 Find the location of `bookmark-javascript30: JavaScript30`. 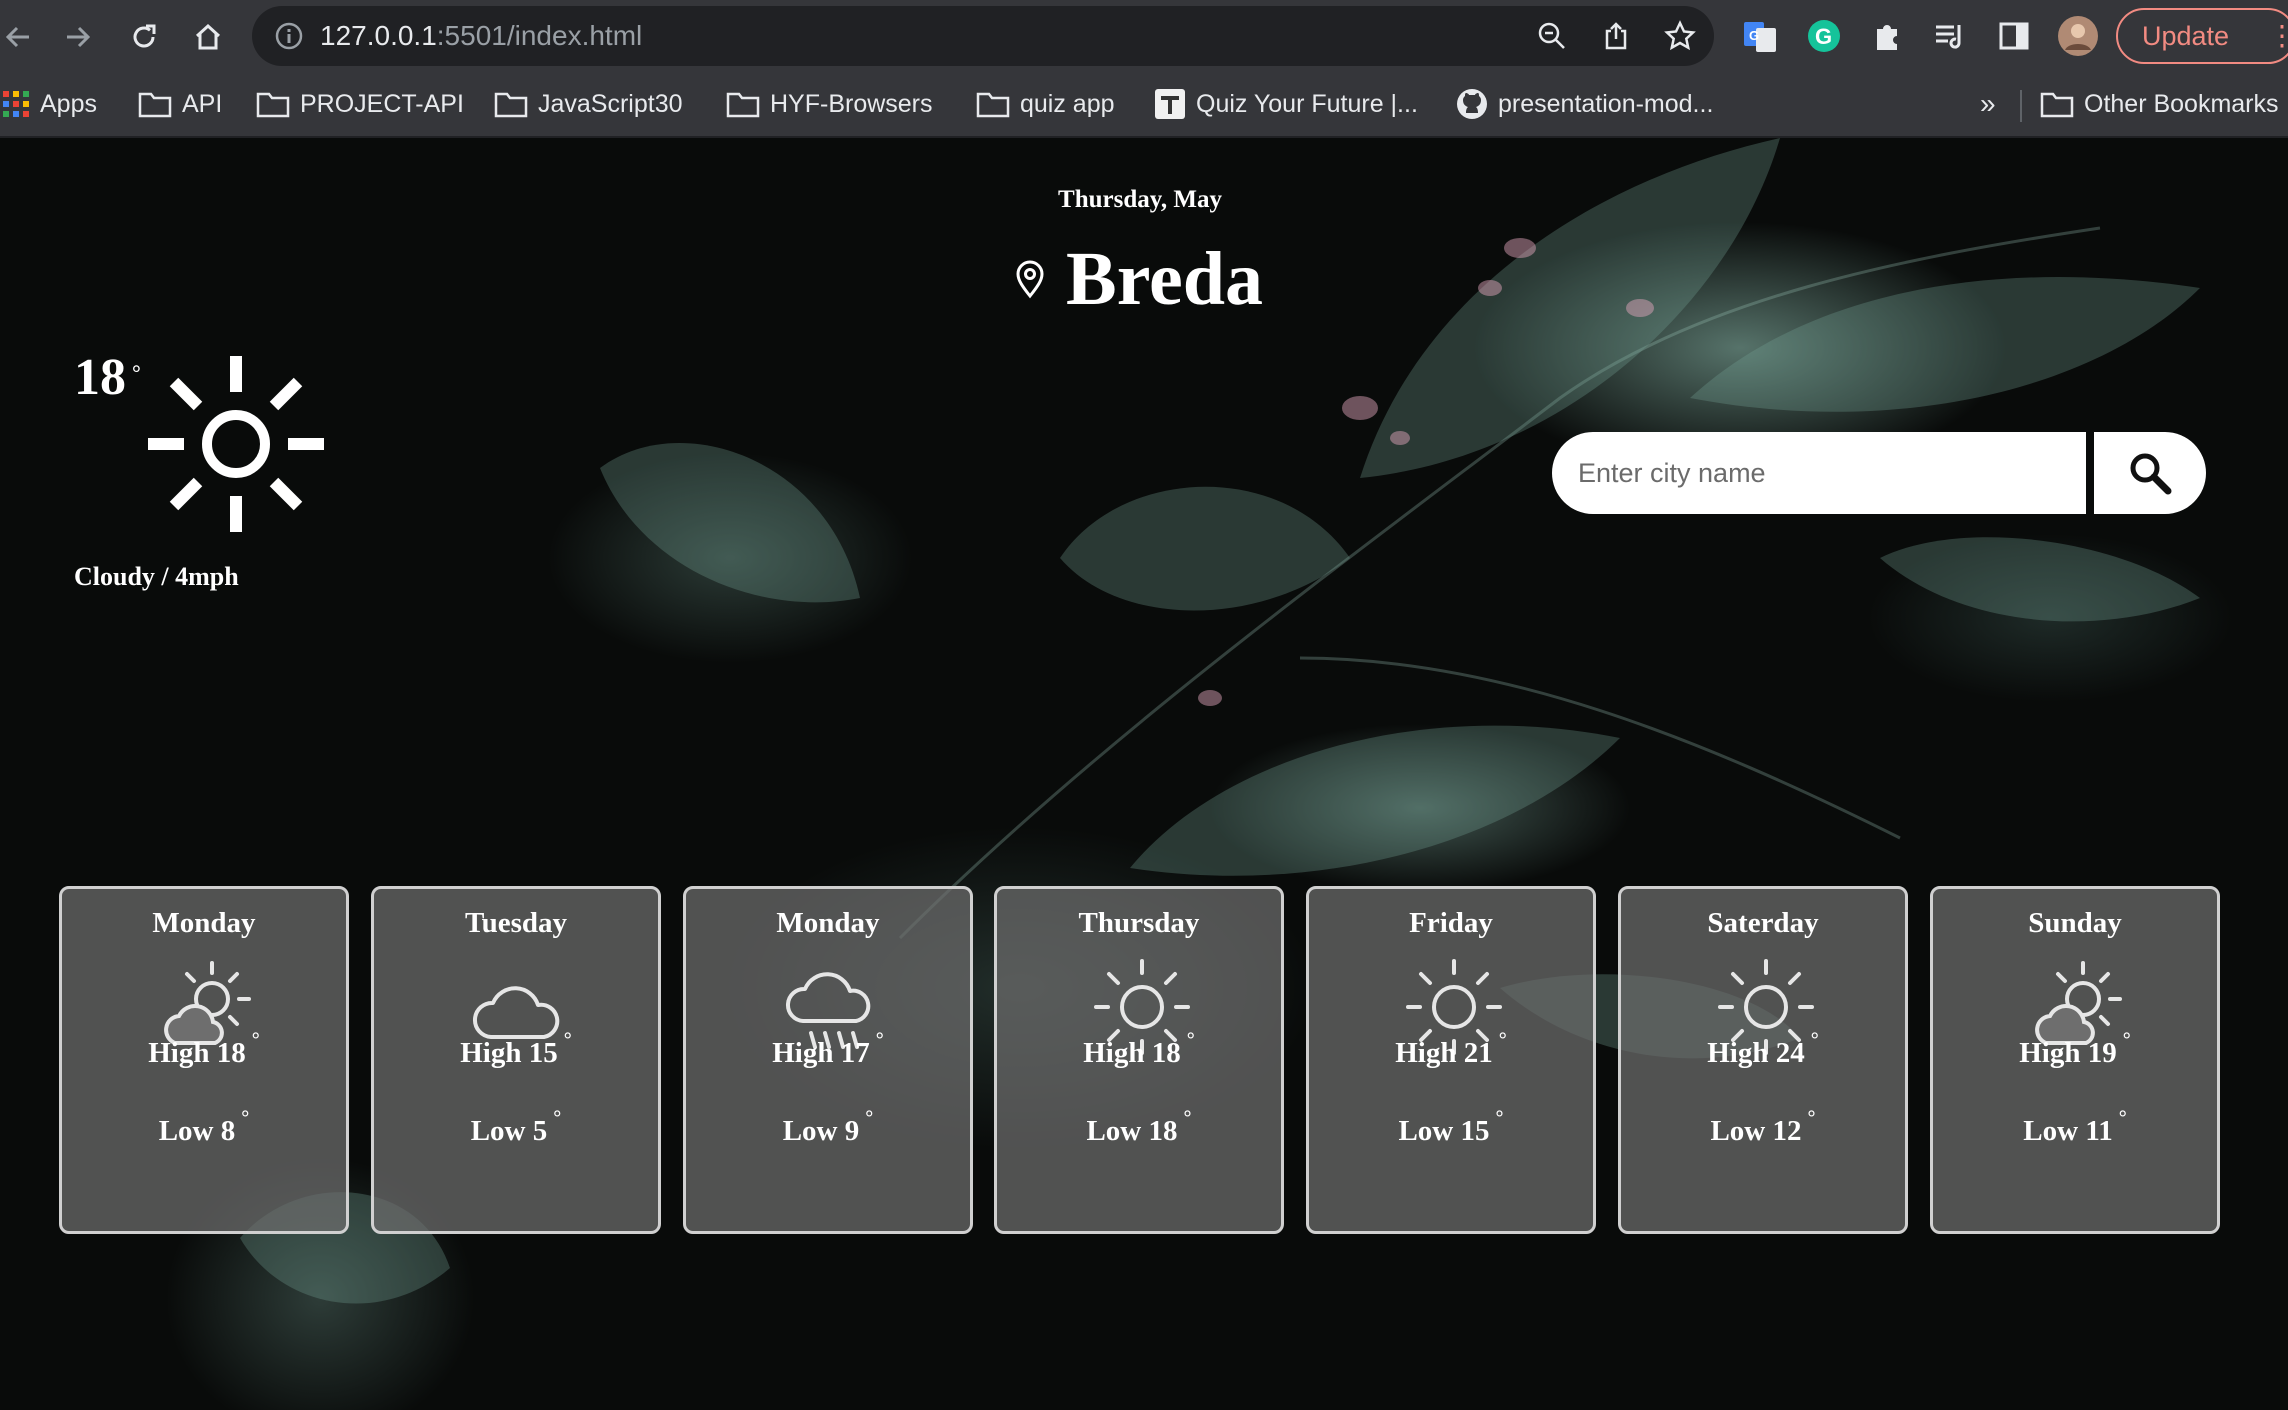

bookmark-javascript30: JavaScript30 is located at coordinates (588, 104).